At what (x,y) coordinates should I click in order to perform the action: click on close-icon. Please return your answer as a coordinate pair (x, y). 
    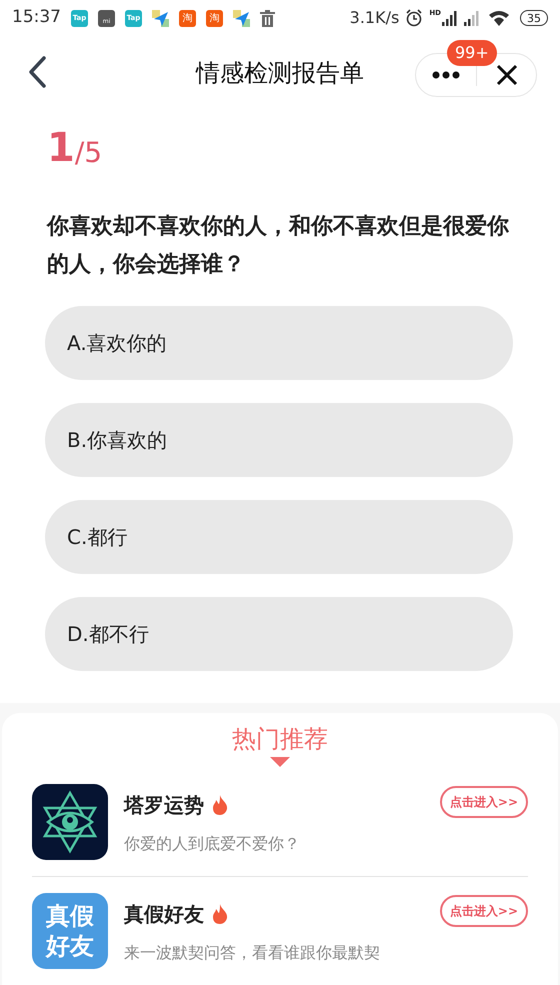
    Looking at the image, I should click on (507, 75).